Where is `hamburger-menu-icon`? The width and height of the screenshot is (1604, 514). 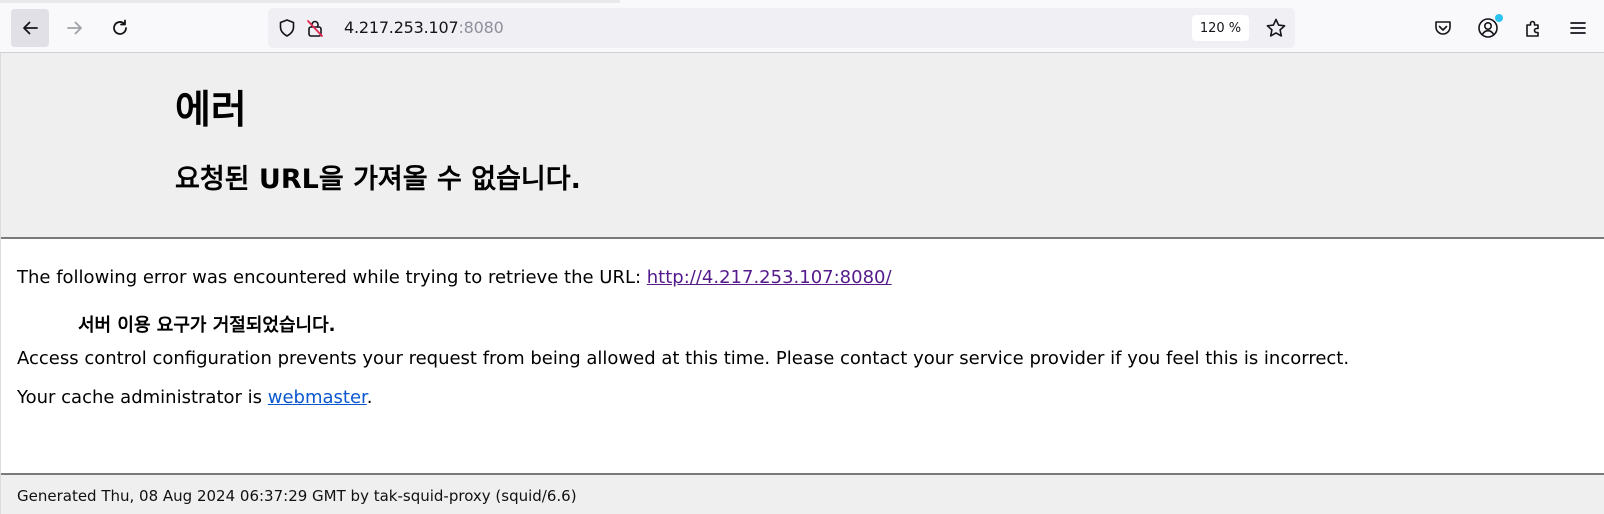
hamburger-menu-icon is located at coordinates (1578, 28).